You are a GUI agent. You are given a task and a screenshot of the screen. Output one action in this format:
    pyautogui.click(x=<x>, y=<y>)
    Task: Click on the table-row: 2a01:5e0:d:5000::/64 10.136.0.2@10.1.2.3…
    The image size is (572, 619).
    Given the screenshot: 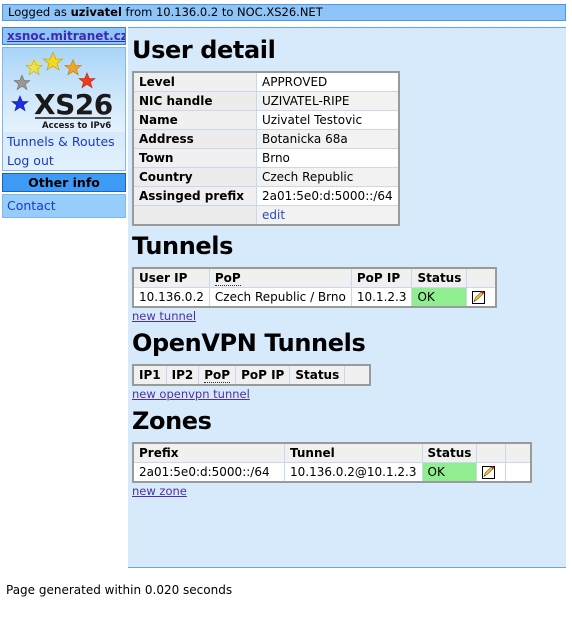 What is the action you would take?
    pyautogui.click(x=332, y=472)
    